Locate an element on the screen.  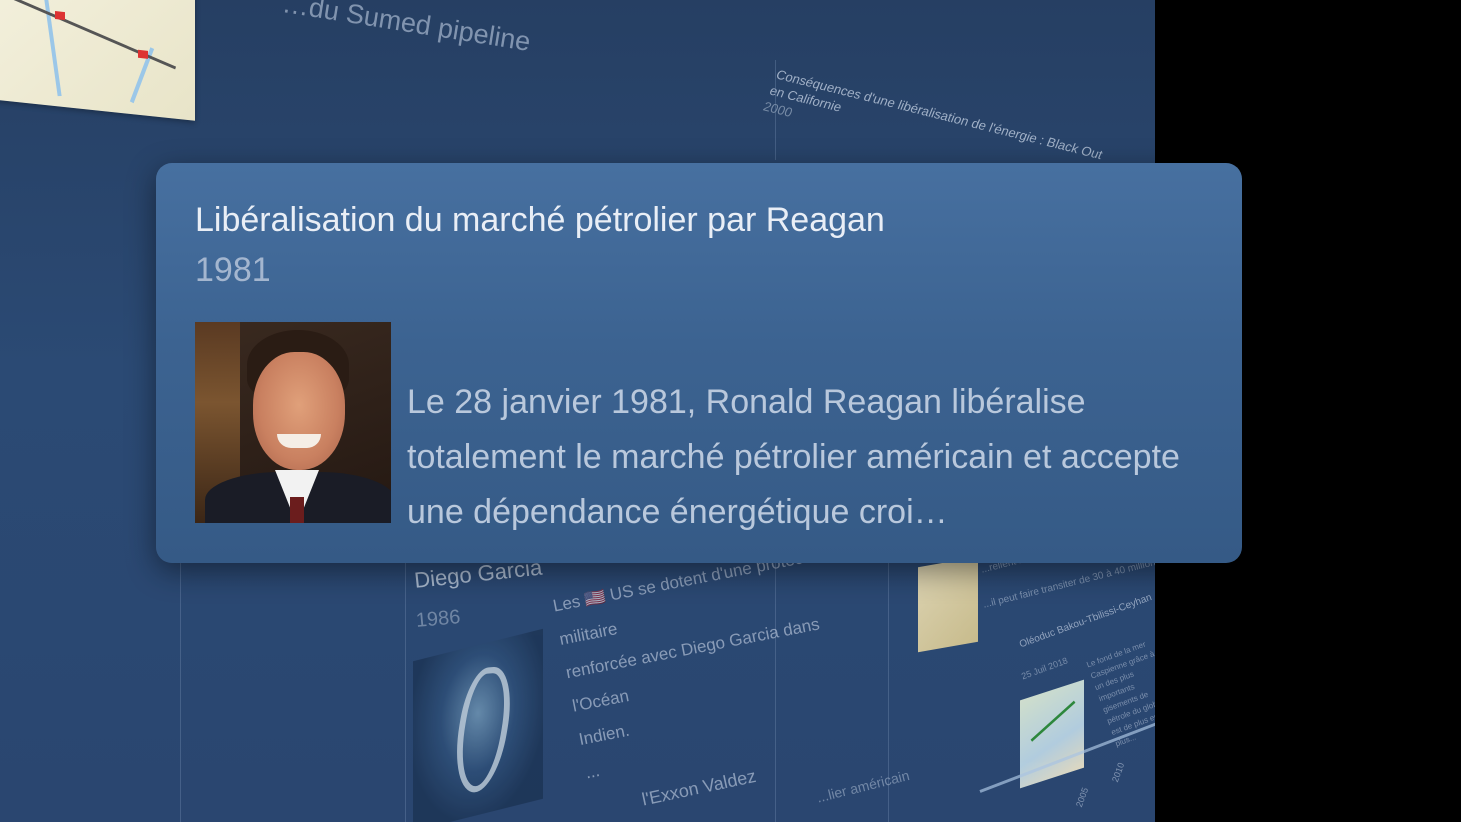
axis-tick-label: 2010 is located at coordinates (1118, 772).